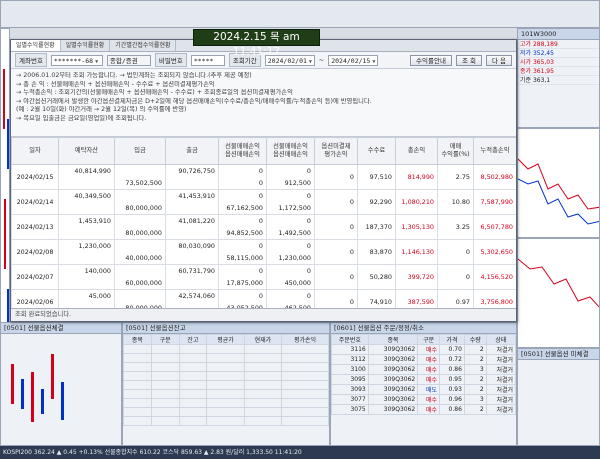  What do you see at coordinates (416, 277) in the screenshot?
I see `pnl-cell: 399,720` at bounding box center [416, 277].